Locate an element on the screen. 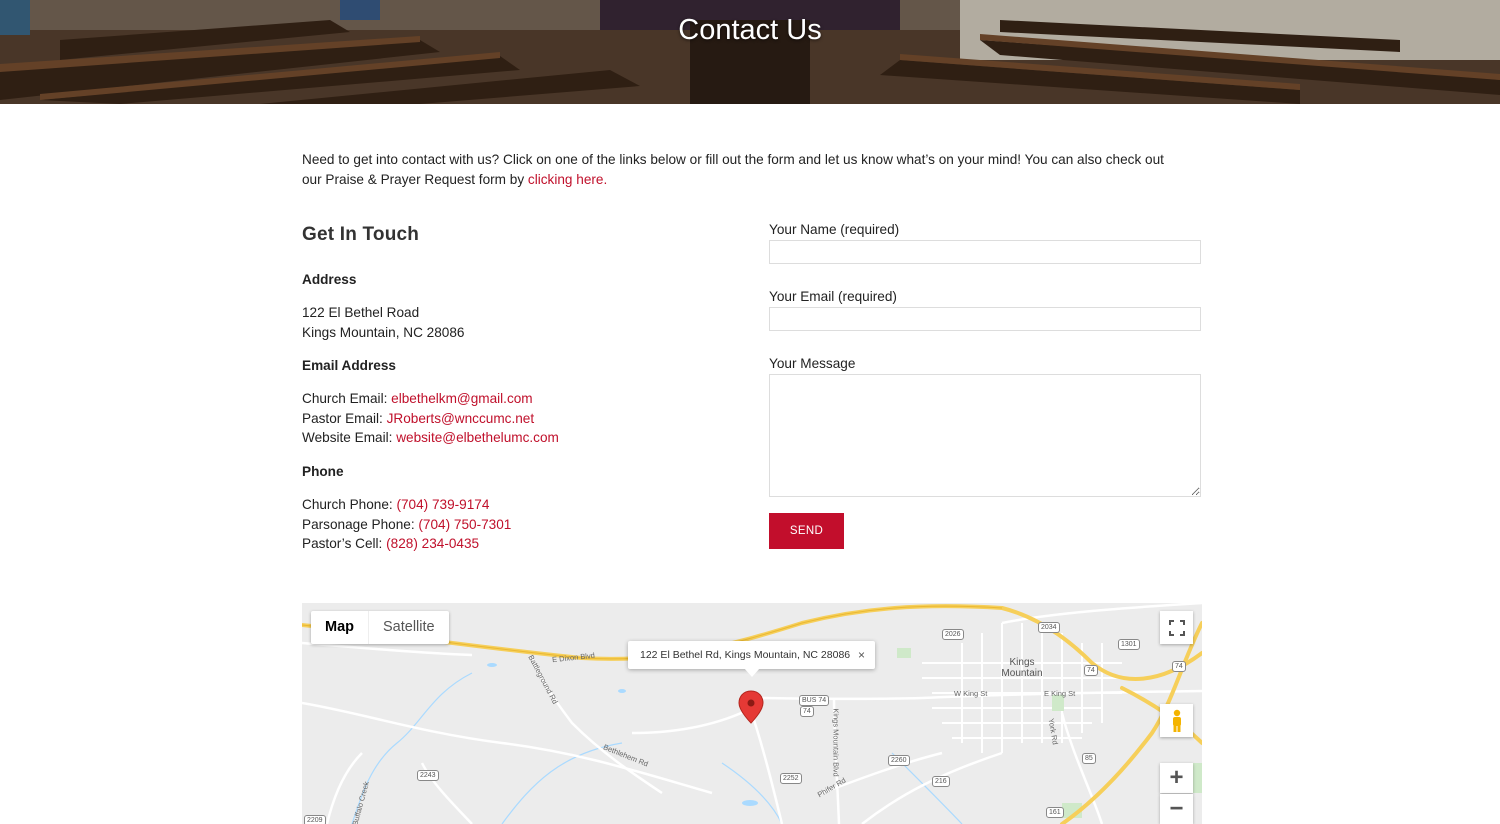 The height and width of the screenshot is (824, 1500). pastor-cell-label: Pastor’s Cell: is located at coordinates (344, 544).